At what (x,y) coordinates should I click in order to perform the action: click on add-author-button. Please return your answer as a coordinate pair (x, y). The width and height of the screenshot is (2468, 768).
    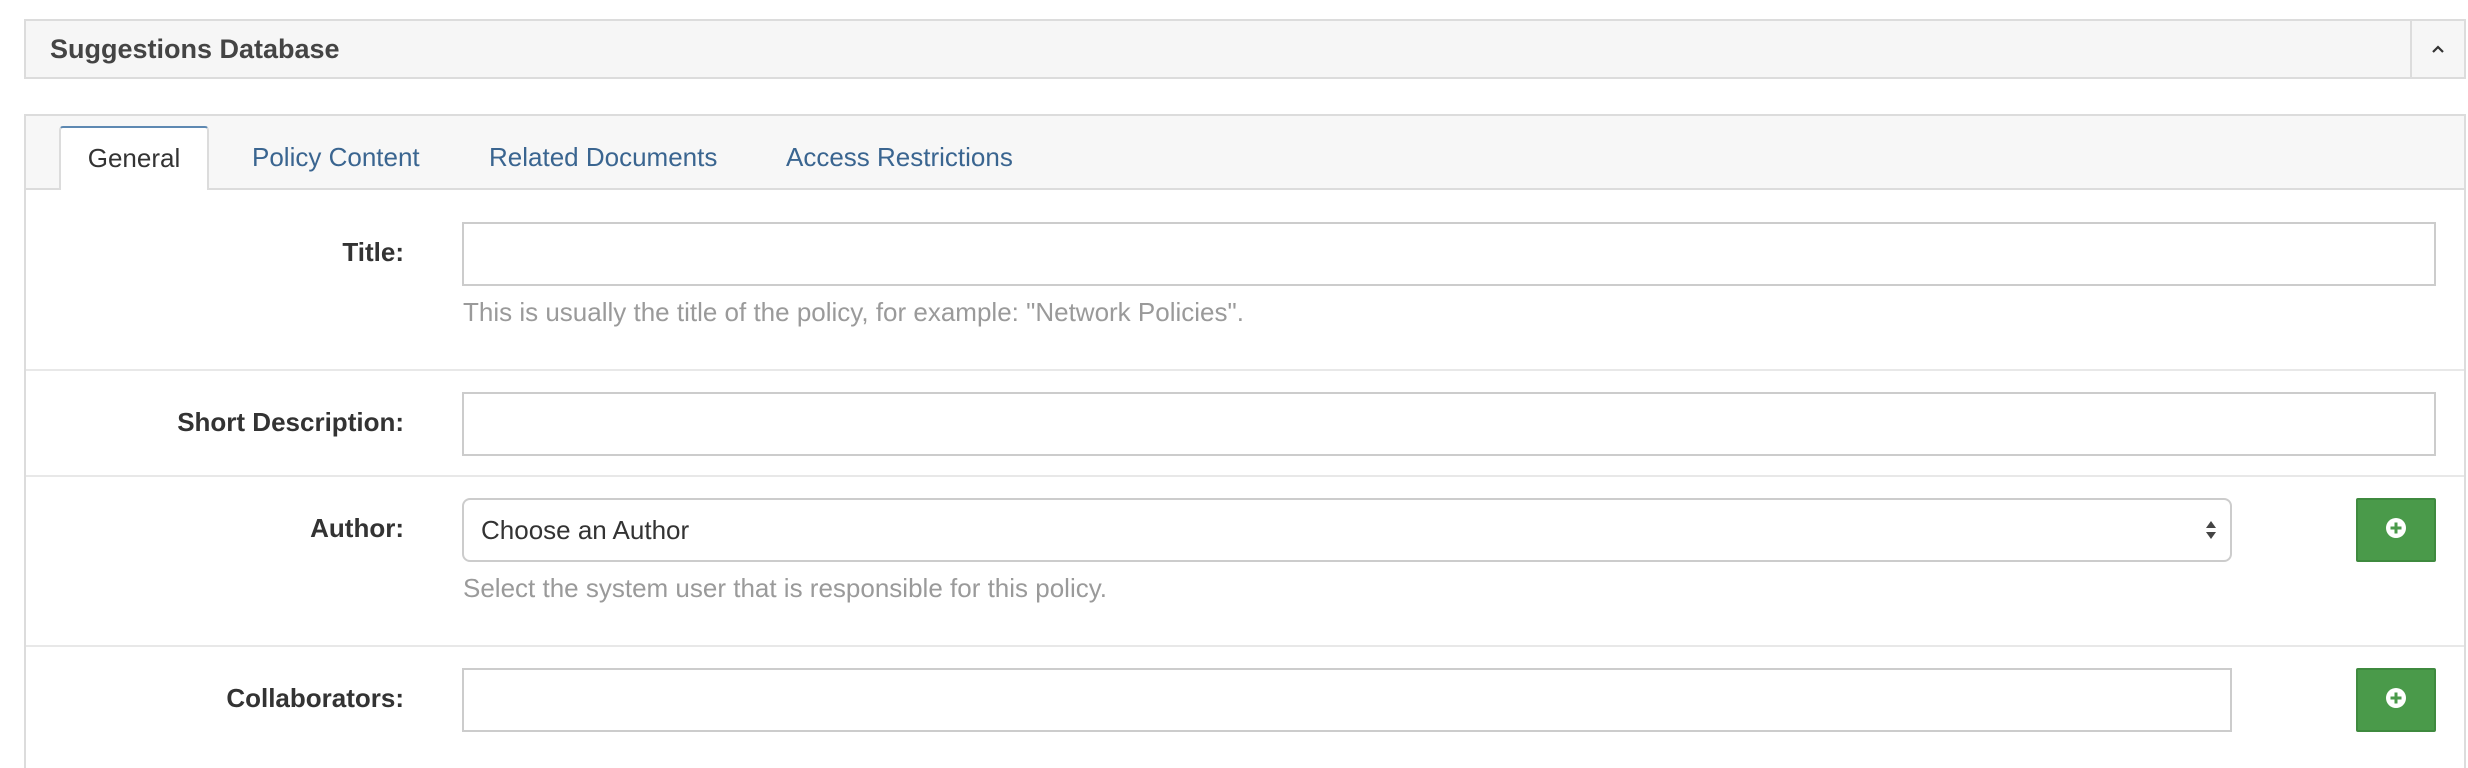
    Looking at the image, I should click on (2396, 530).